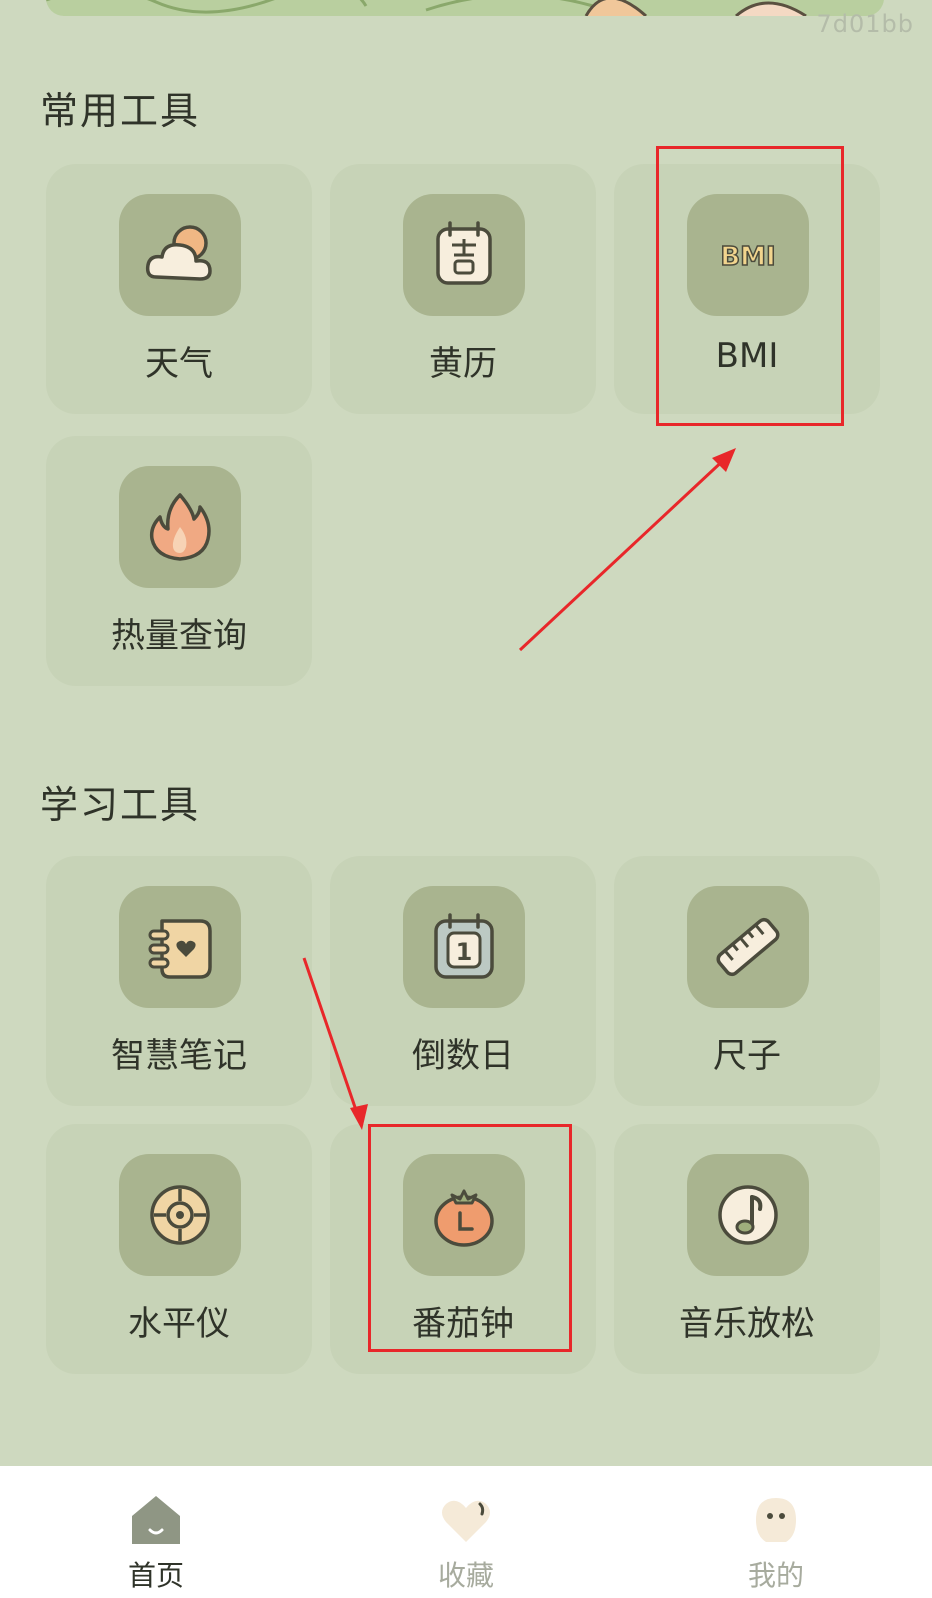 The height and width of the screenshot is (1598, 932). What do you see at coordinates (155, 1575) in the screenshot?
I see `tab-label: 首页` at bounding box center [155, 1575].